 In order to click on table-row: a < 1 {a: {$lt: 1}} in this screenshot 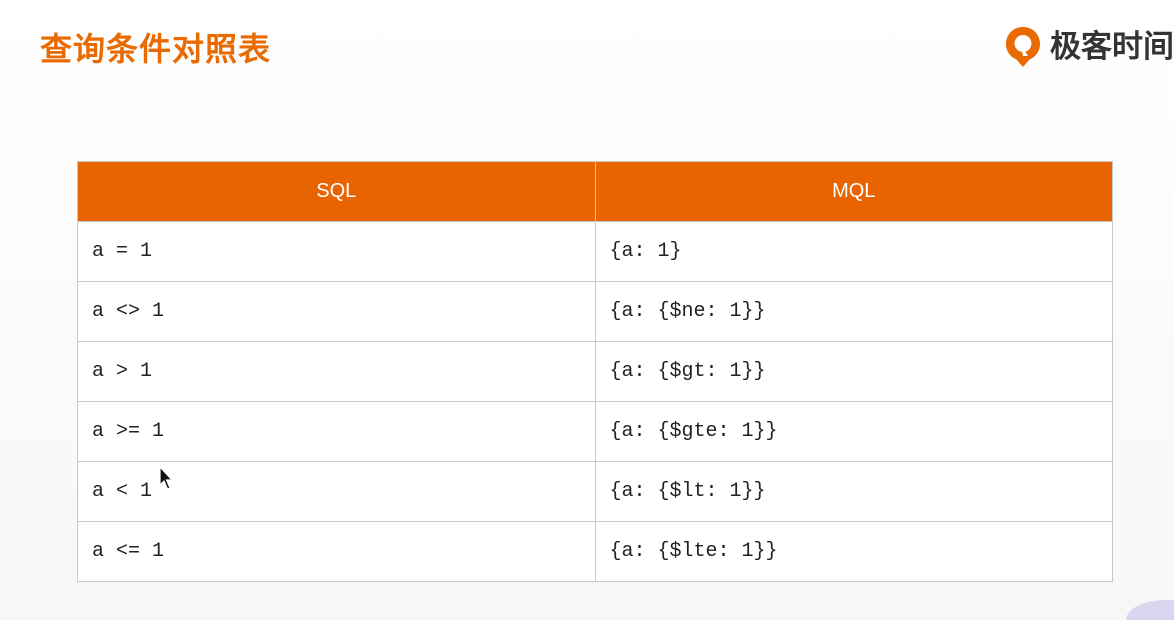, I will do `click(595, 491)`.